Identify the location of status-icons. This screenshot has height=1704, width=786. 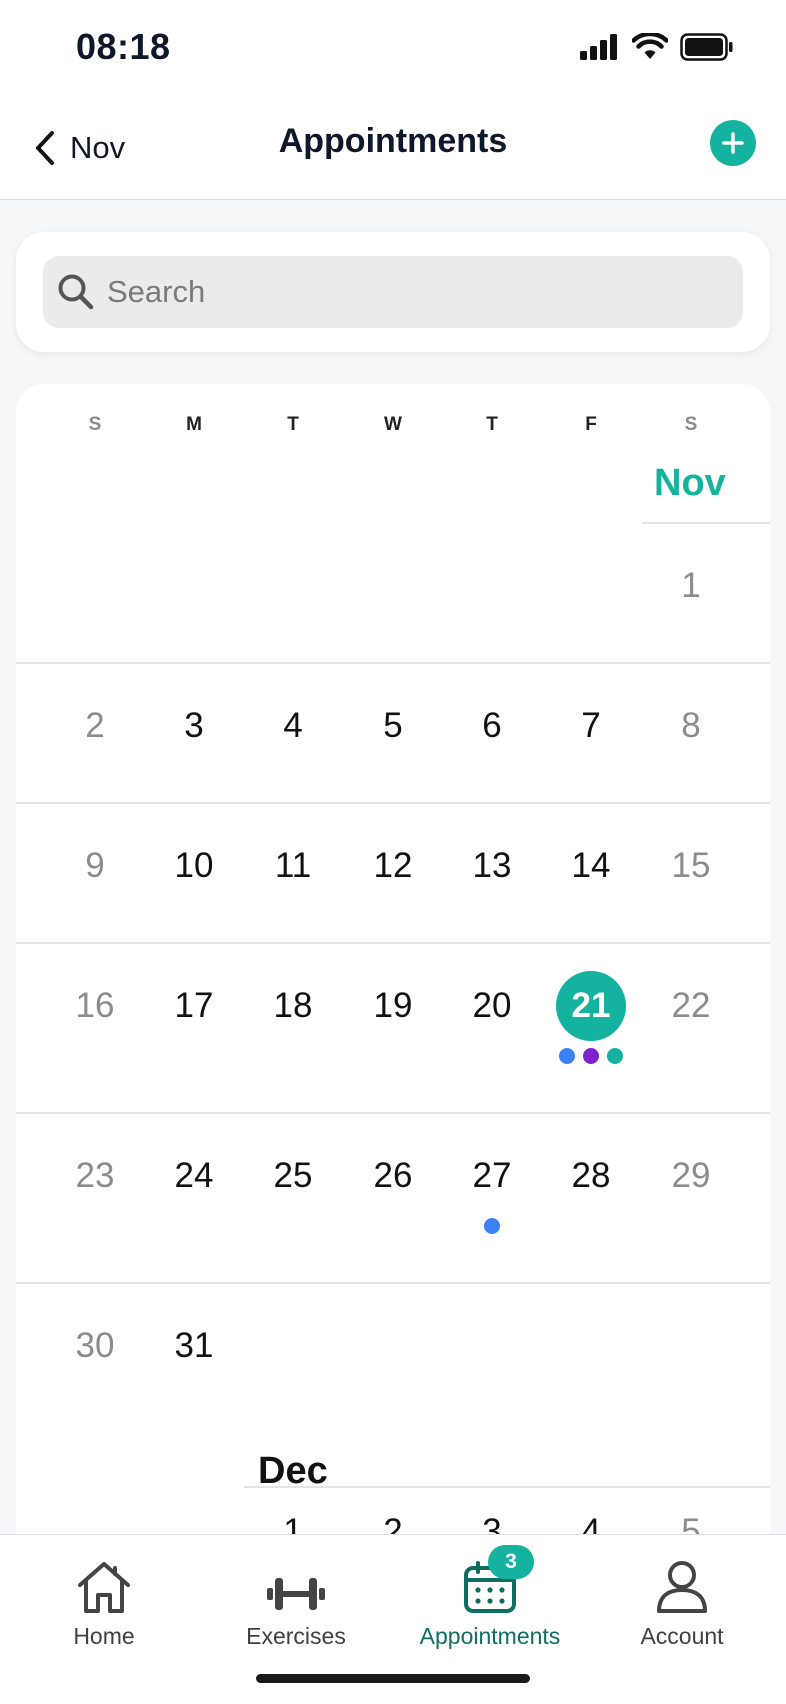
(657, 47).